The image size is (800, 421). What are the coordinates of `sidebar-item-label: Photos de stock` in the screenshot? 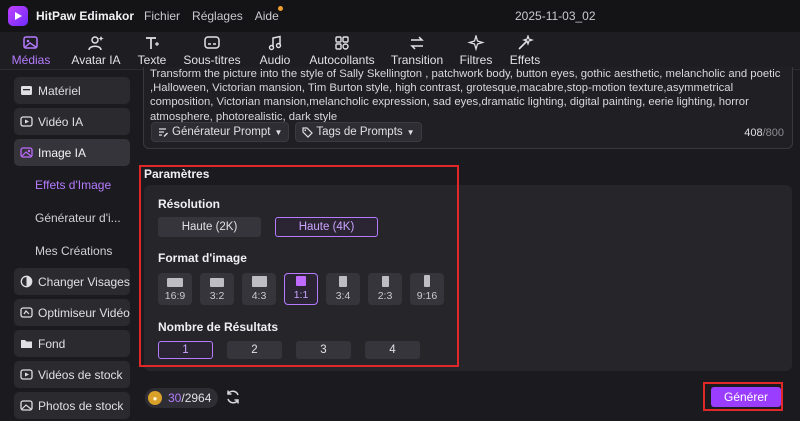 It's located at (81, 405).